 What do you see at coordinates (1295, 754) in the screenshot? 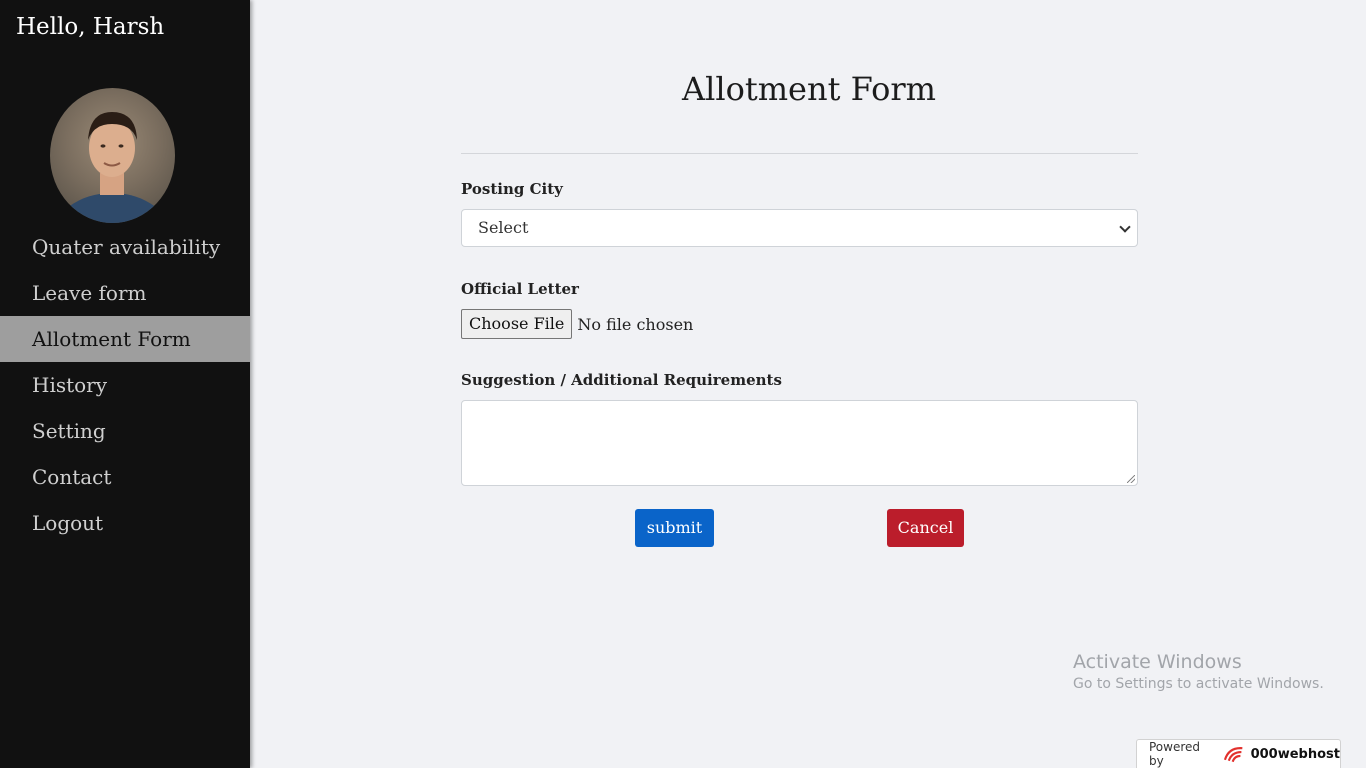
I see `powered-by-brand: 000webhost` at bounding box center [1295, 754].